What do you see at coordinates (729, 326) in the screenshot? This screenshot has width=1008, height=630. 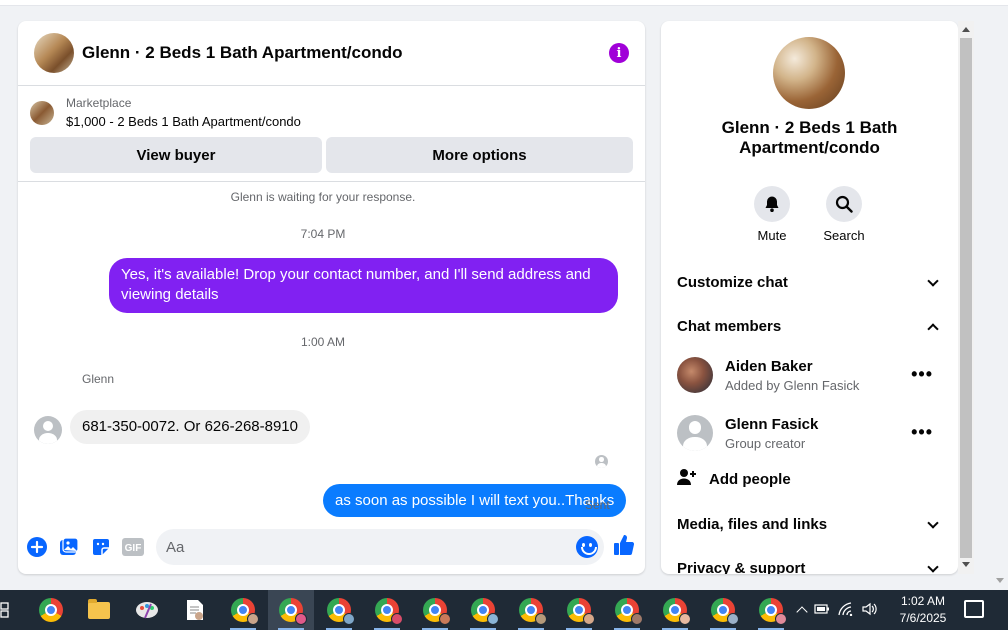 I see `chat-members-label: Chat members` at bounding box center [729, 326].